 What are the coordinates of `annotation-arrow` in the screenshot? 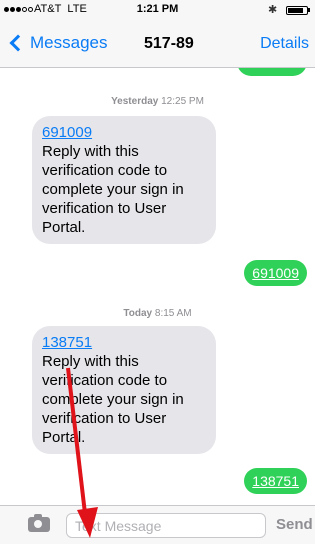 It's located at (82, 452).